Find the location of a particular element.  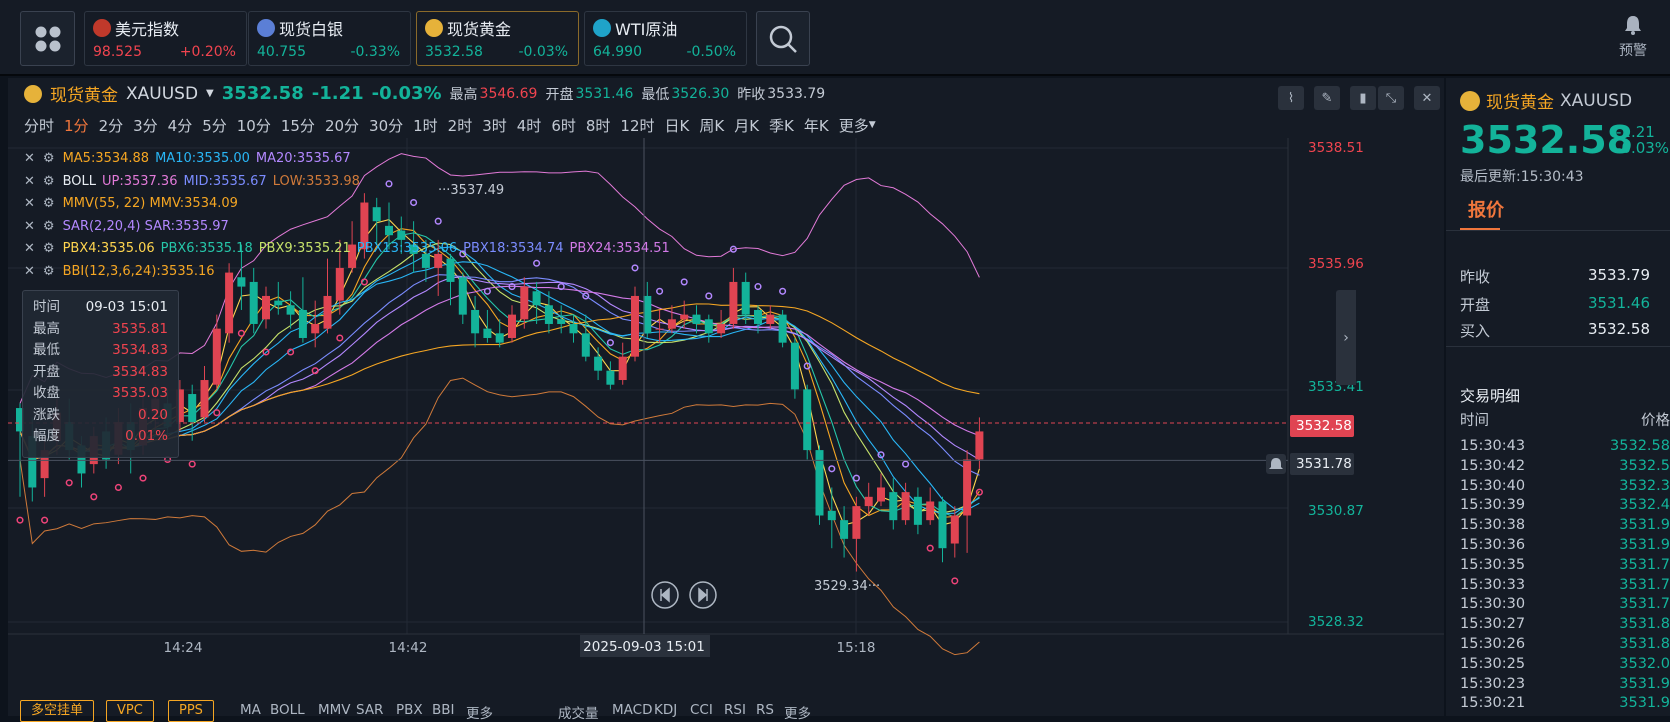

ticker-card: 现货白银 40.755 -0.33% is located at coordinates (329, 38).